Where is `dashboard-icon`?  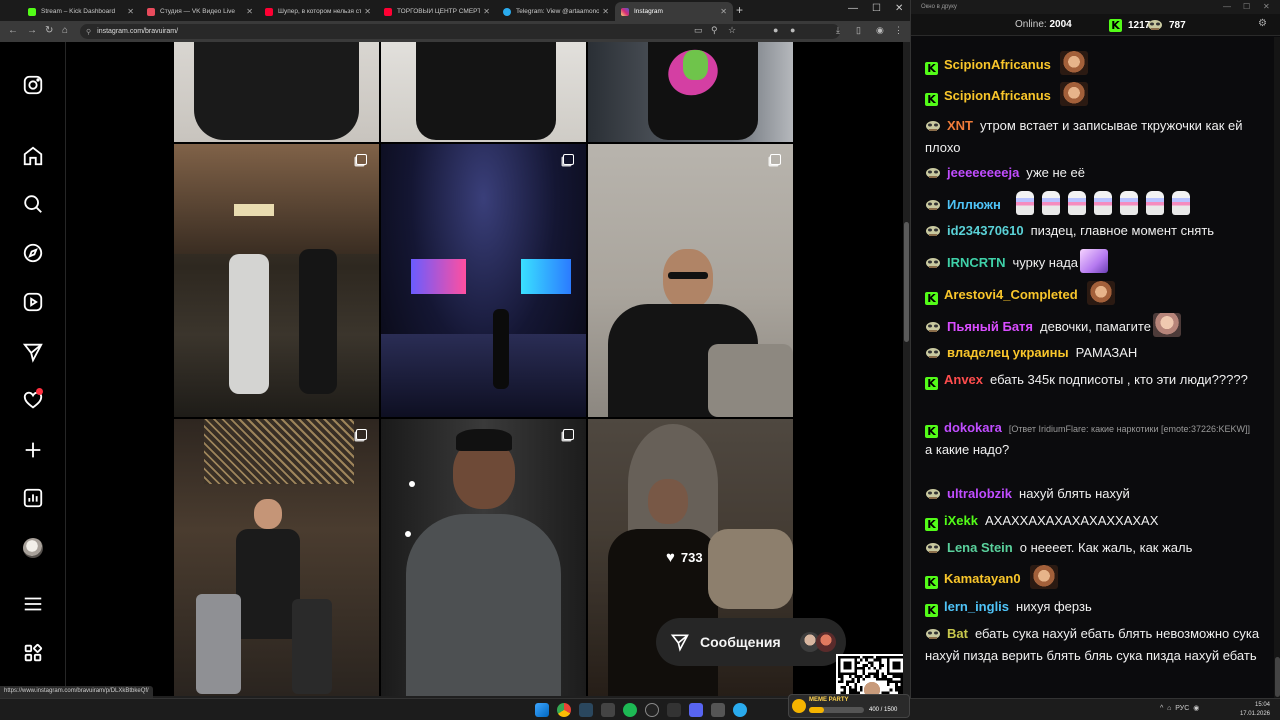
dashboard-icon is located at coordinates (33, 498).